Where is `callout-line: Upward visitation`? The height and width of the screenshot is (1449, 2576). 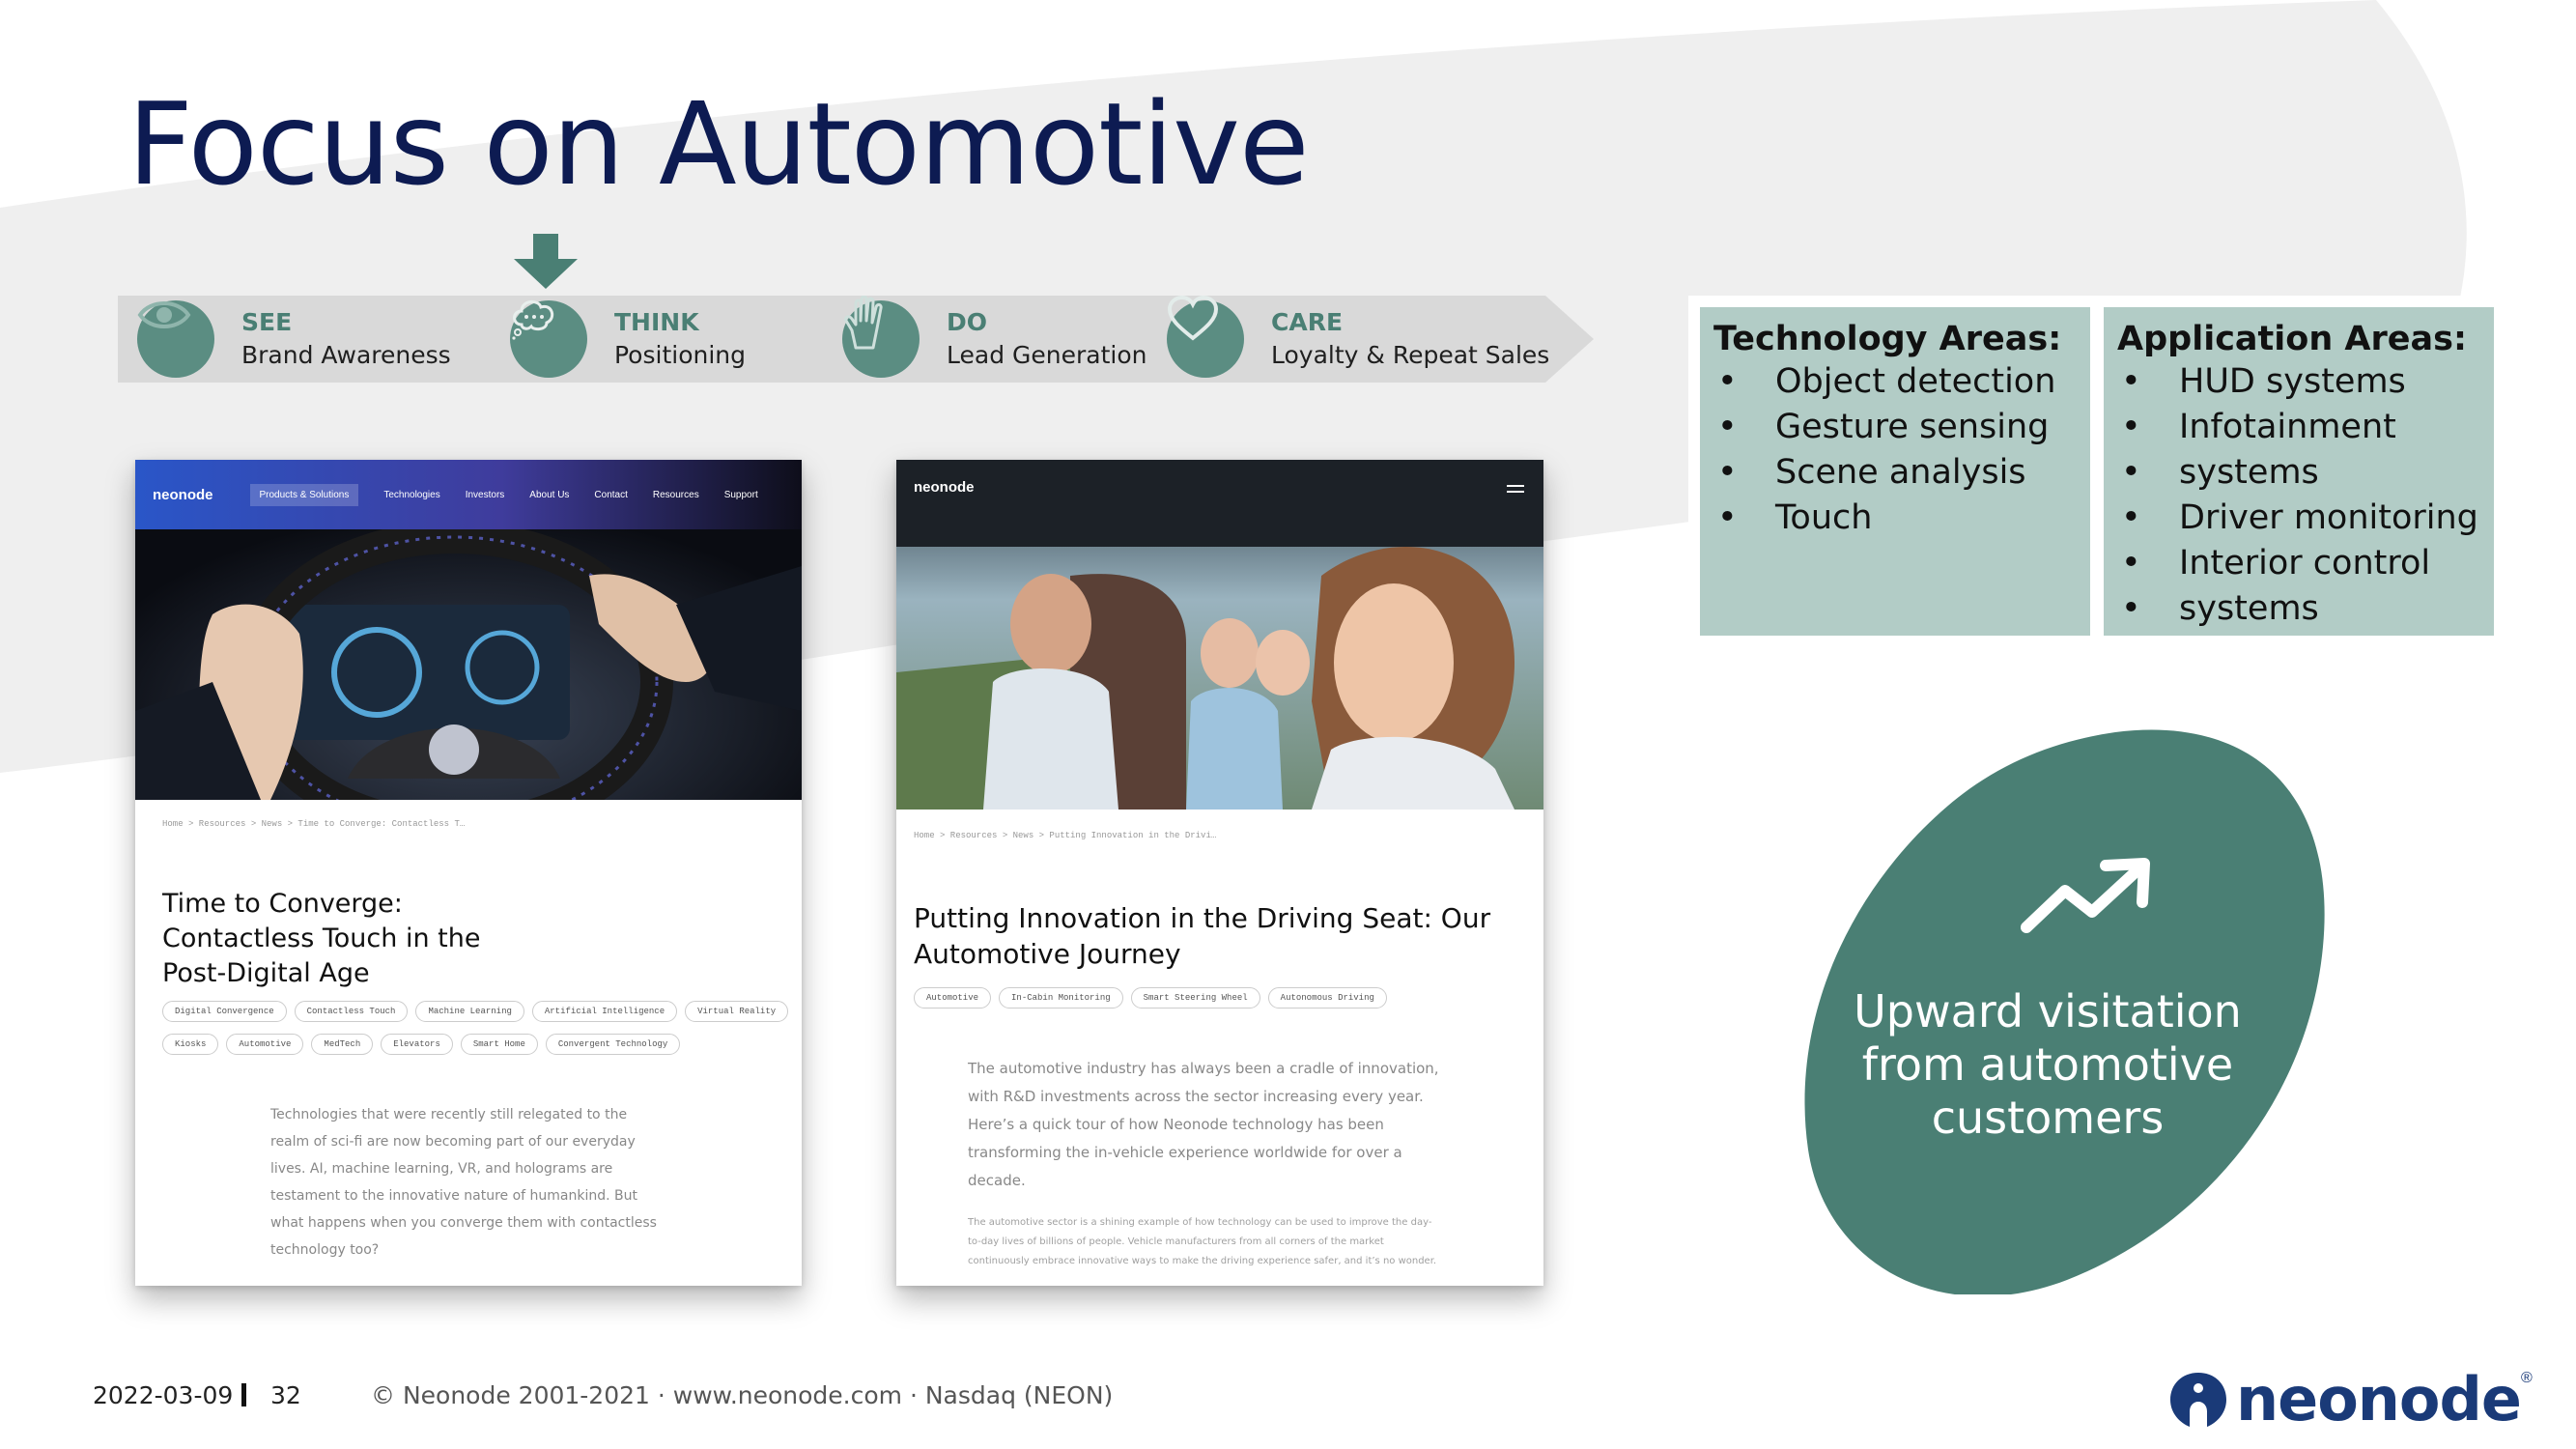 callout-line: Upward visitation is located at coordinates (2048, 1011).